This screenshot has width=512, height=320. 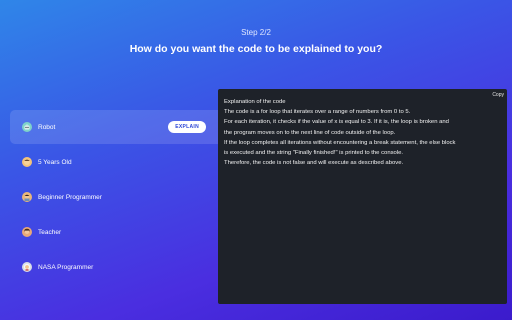 I want to click on explain-button: EXPLAIN, so click(x=187, y=127).